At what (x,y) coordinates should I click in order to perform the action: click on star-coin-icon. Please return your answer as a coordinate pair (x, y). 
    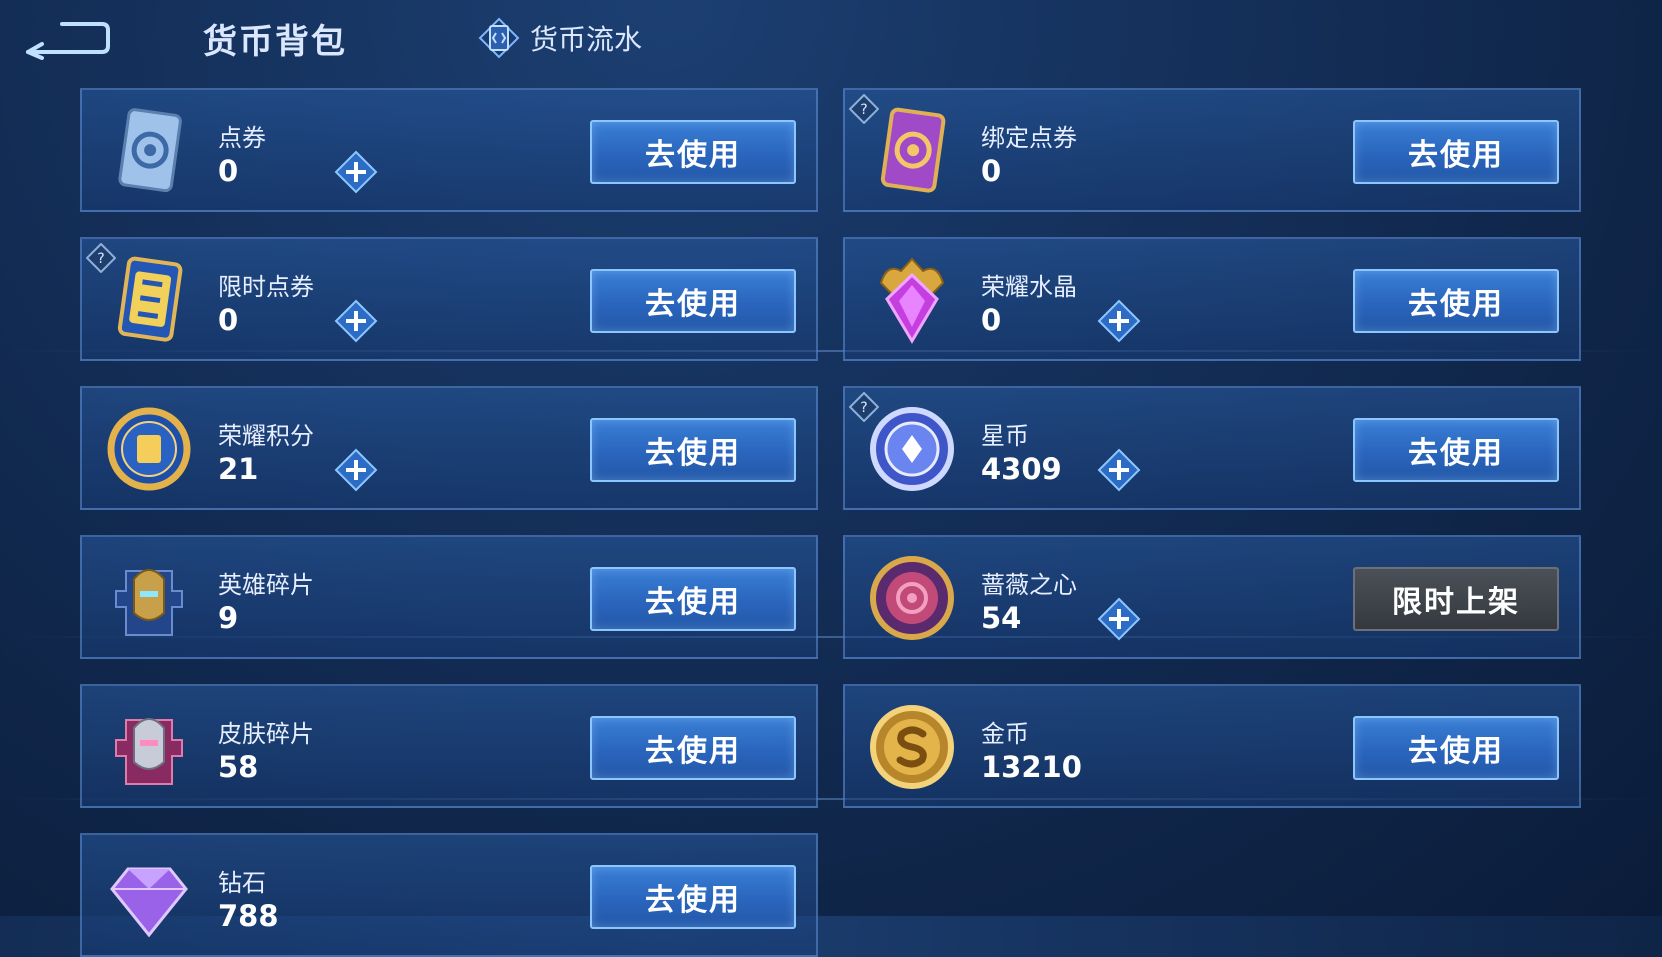
    Looking at the image, I should click on (912, 449).